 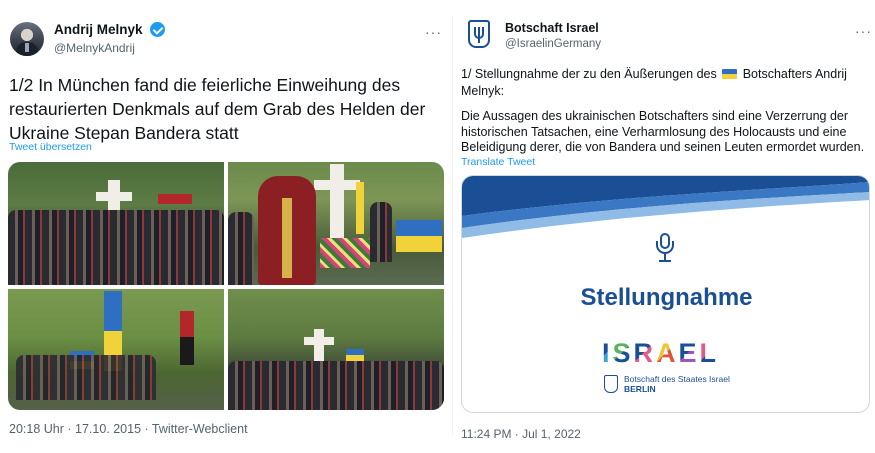 What do you see at coordinates (666, 353) in the screenshot?
I see `logo-letter: A` at bounding box center [666, 353].